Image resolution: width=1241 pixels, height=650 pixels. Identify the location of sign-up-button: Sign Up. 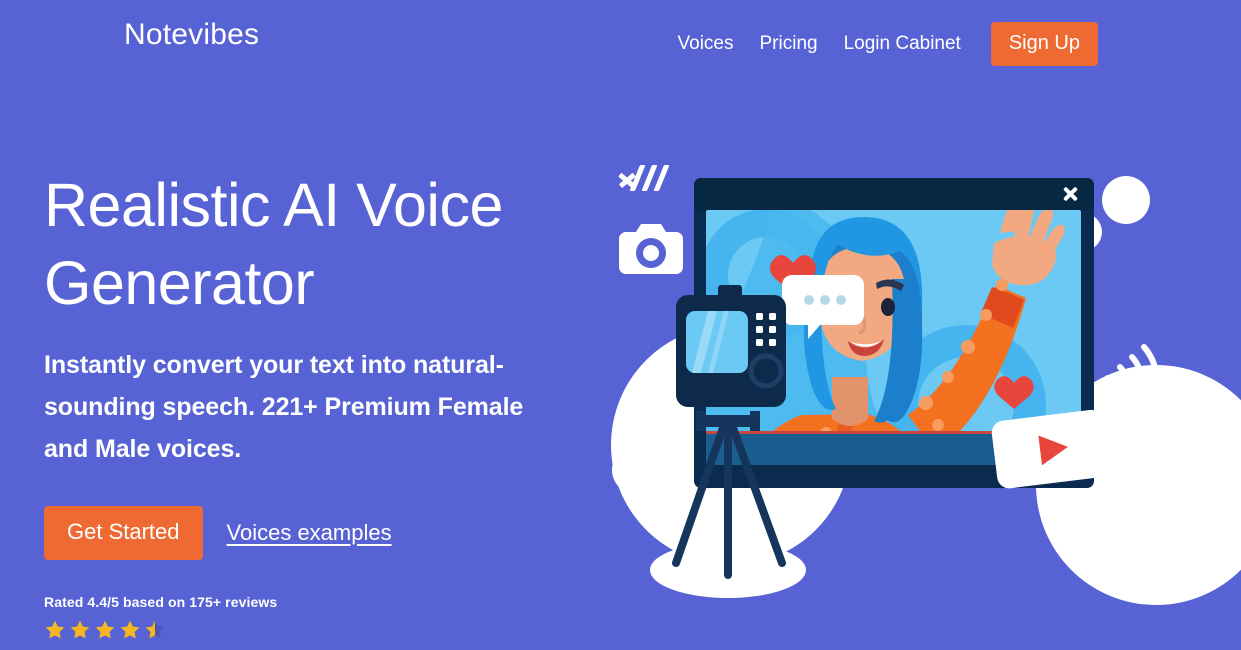
(1044, 44).